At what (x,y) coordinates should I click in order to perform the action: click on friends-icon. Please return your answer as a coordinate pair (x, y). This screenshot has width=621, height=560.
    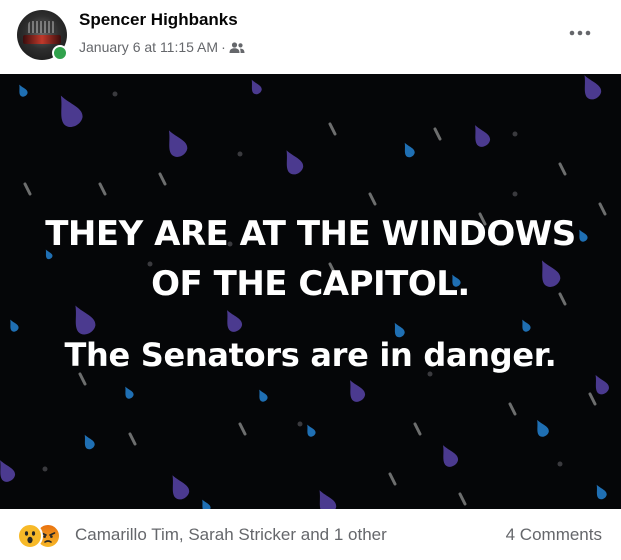
    Looking at the image, I should click on (237, 47).